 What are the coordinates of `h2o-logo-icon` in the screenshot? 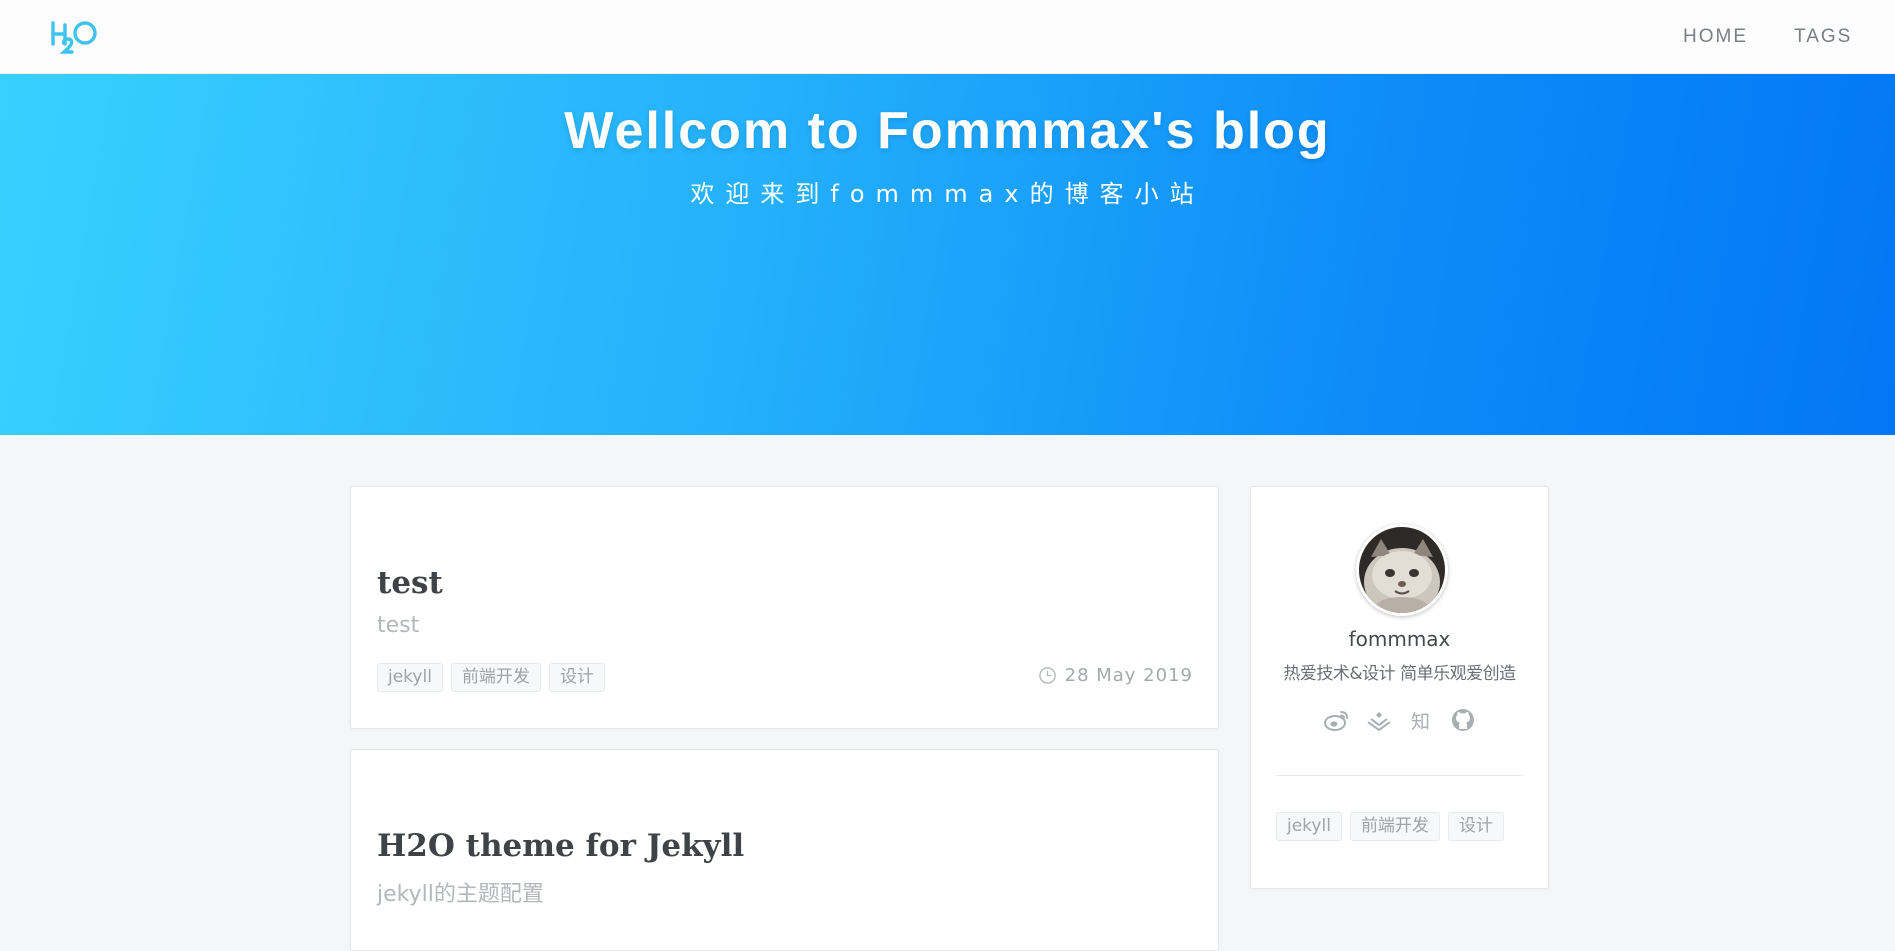 It's located at (74, 37).